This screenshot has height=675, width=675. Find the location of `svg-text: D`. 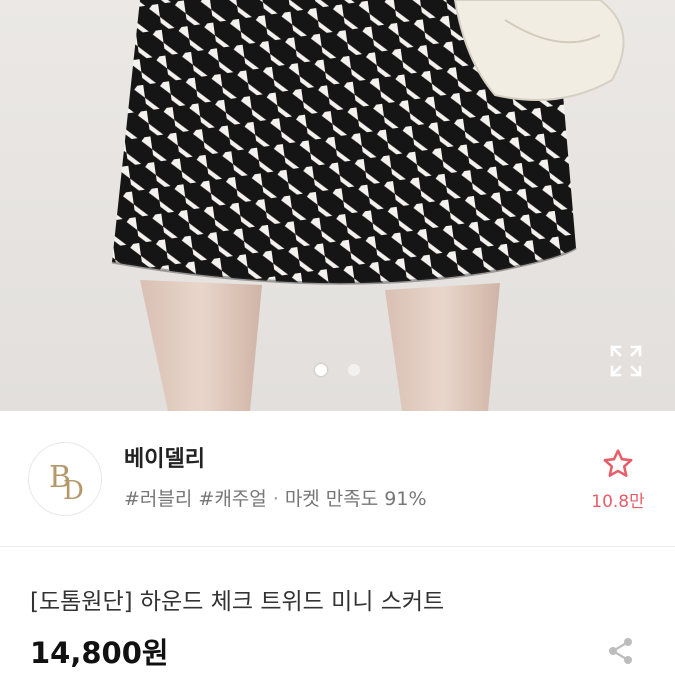

svg-text: D is located at coordinates (73, 491).